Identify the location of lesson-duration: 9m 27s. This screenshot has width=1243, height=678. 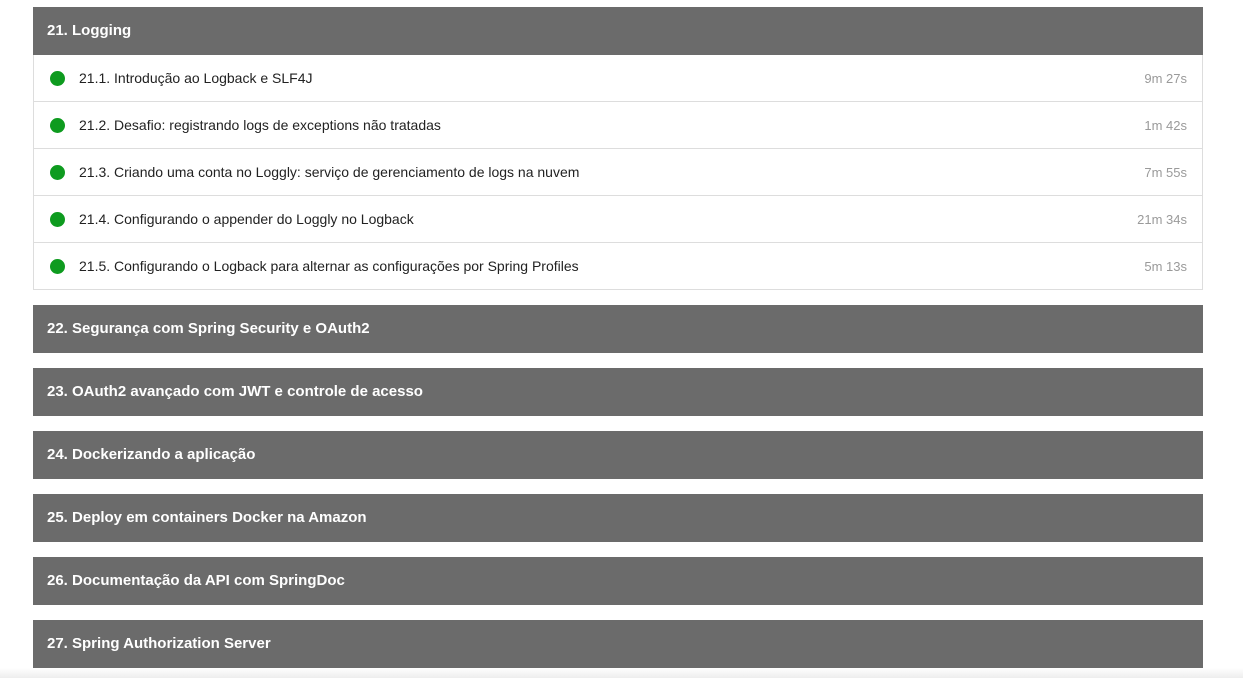
(1165, 78).